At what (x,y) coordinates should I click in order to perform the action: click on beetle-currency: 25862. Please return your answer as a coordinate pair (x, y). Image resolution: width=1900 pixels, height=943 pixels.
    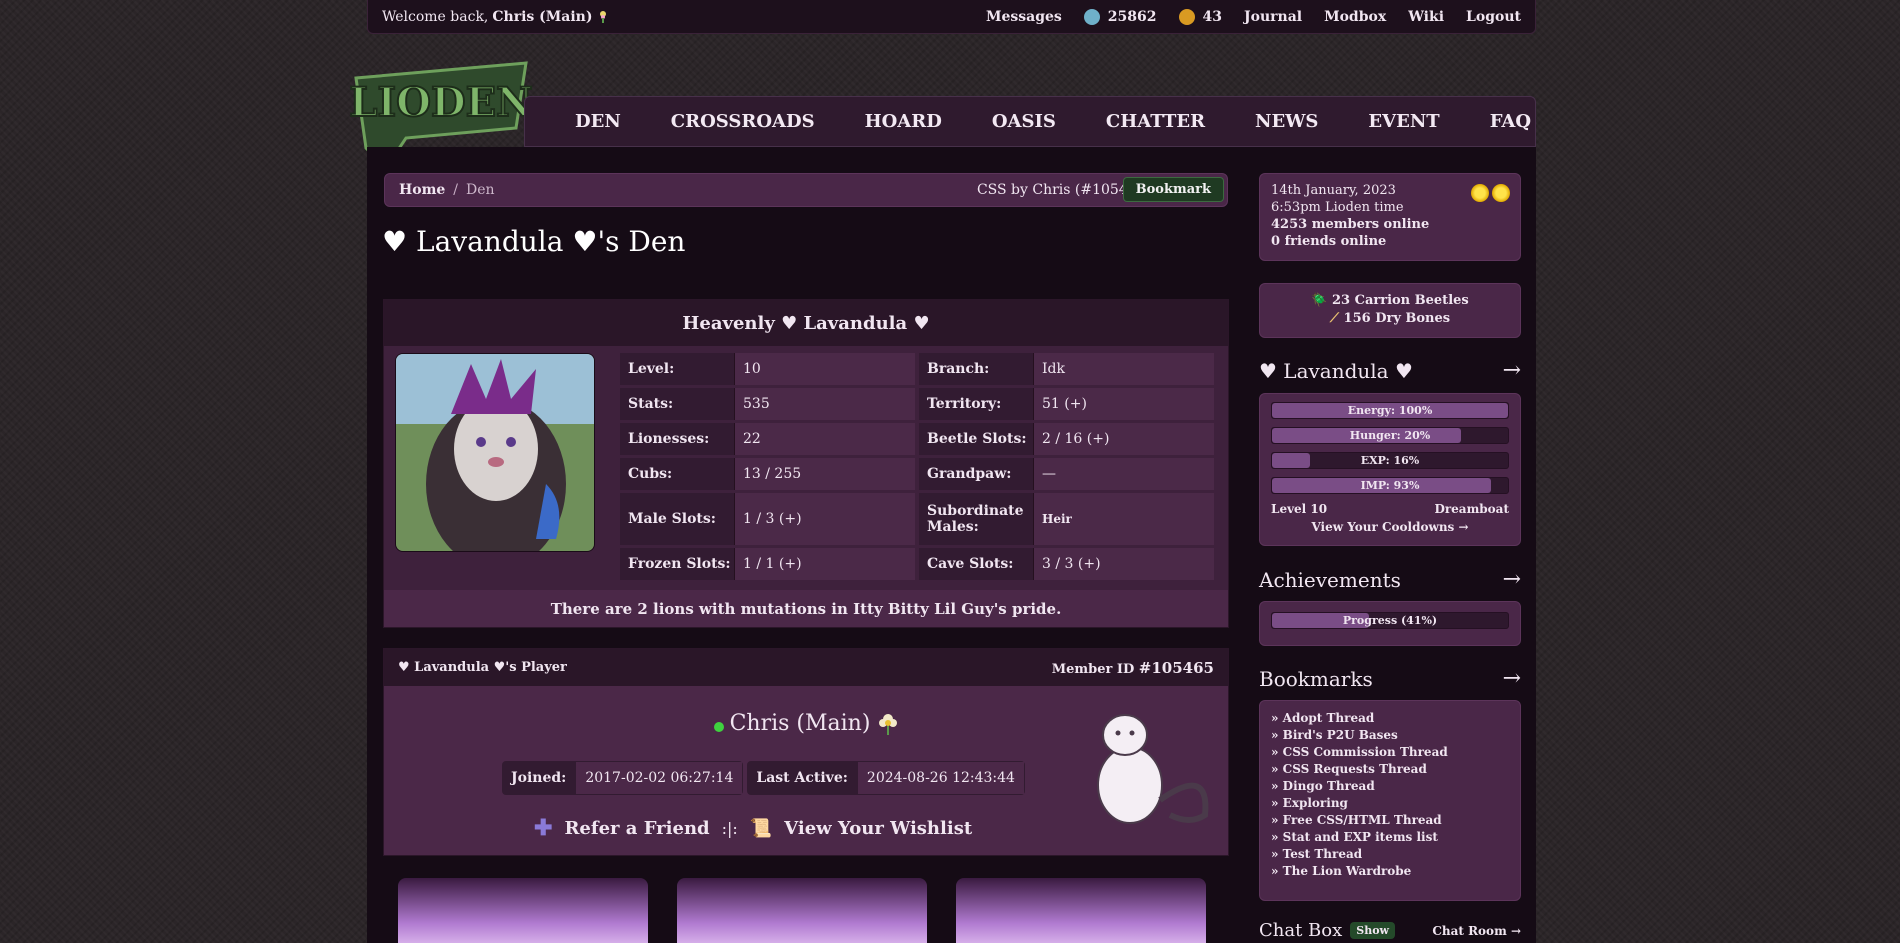
    Looking at the image, I should click on (1120, 16).